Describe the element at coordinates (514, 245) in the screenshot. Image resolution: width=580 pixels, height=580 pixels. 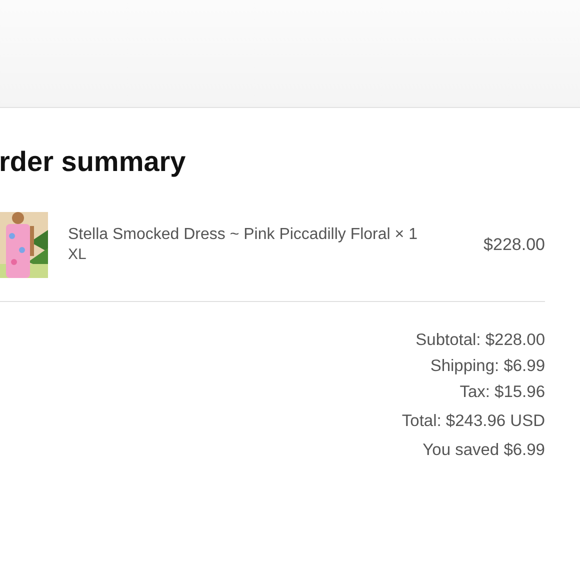
I see `product-price: $228.00` at that location.